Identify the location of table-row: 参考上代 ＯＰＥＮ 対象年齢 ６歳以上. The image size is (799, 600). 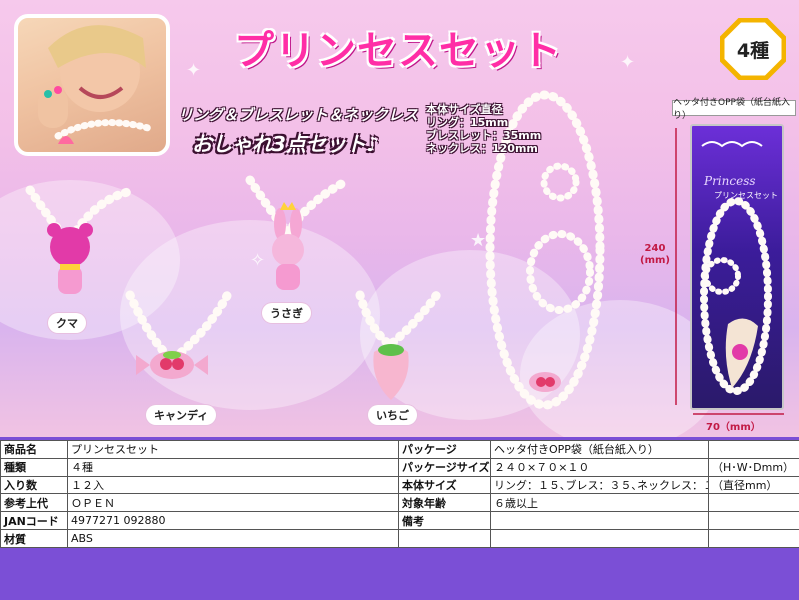
(399, 503).